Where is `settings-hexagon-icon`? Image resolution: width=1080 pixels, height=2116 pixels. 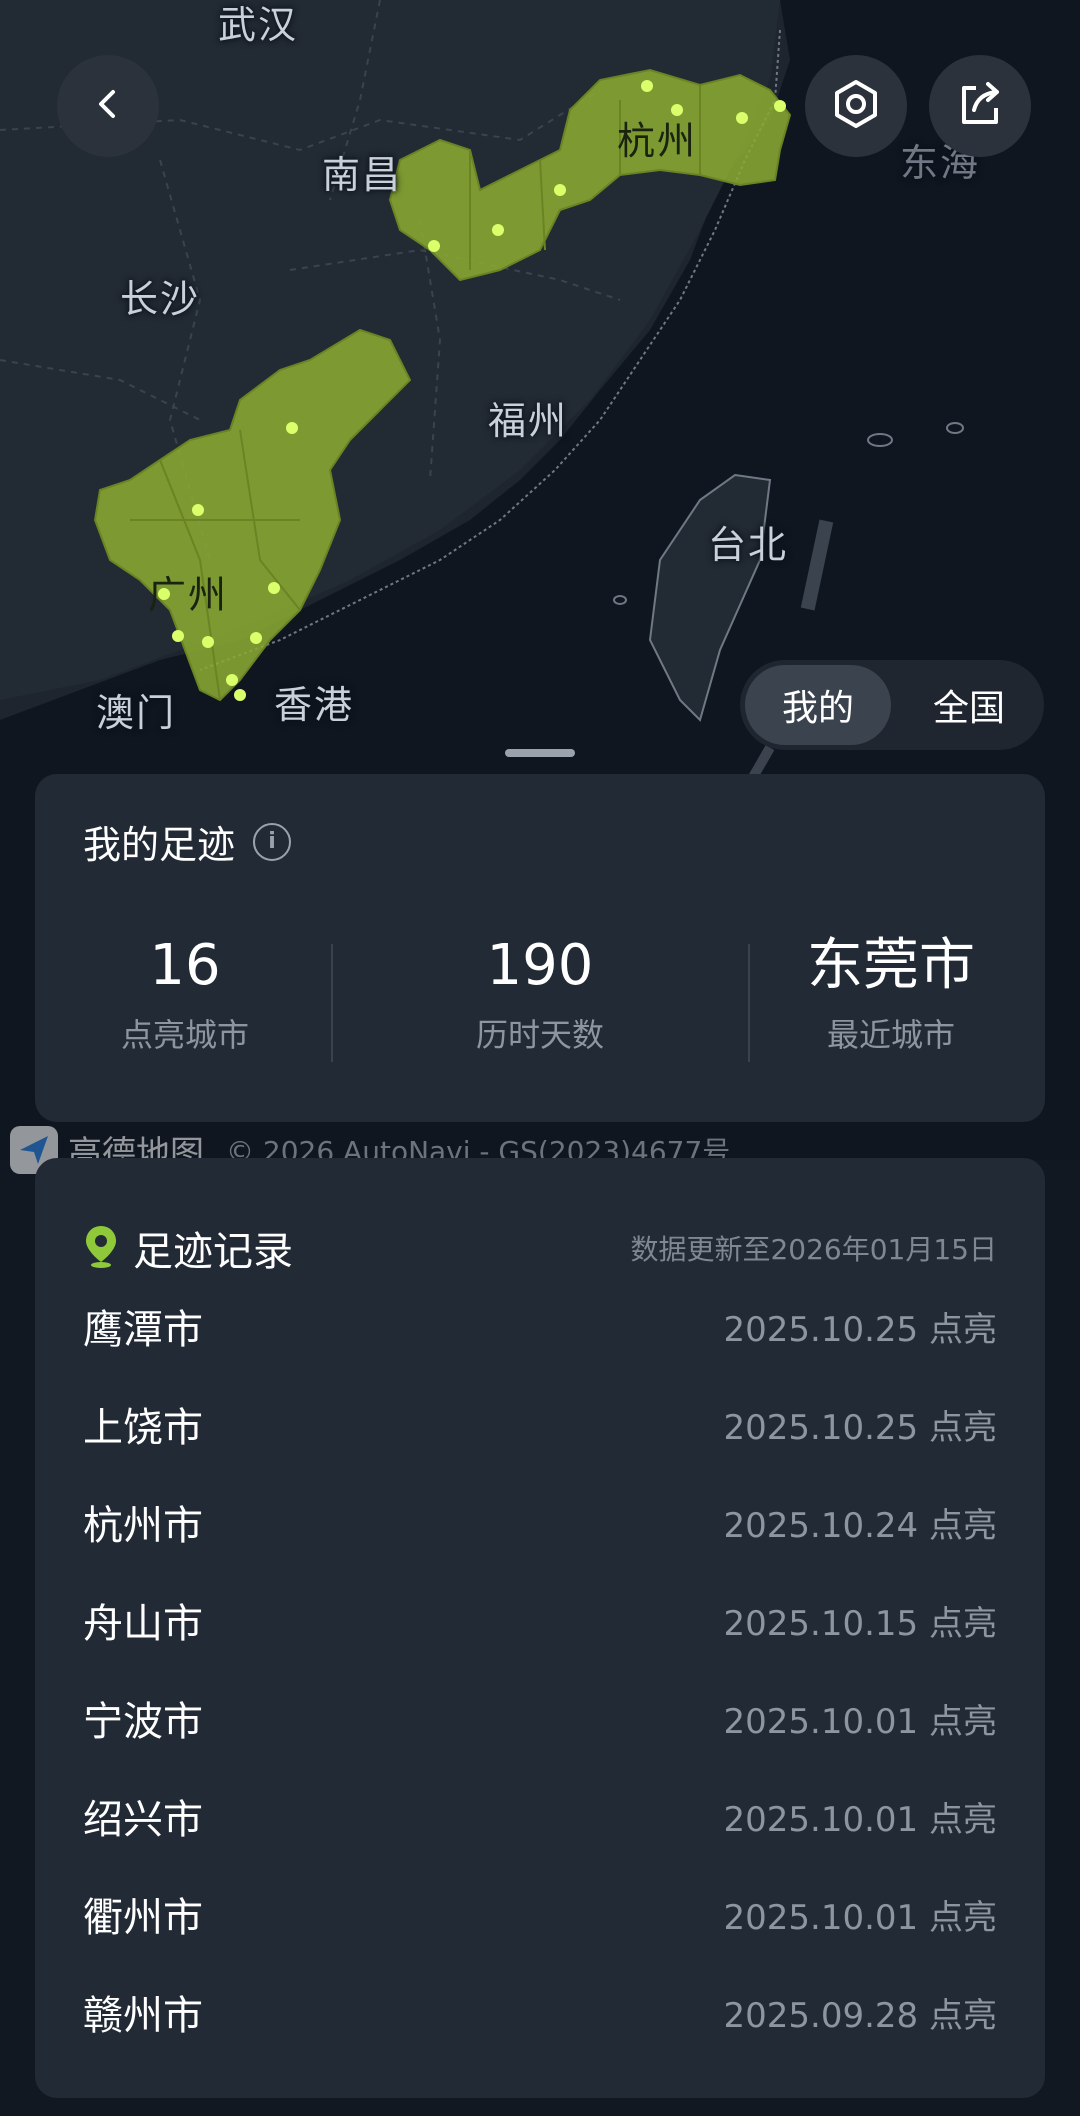 settings-hexagon-icon is located at coordinates (856, 106).